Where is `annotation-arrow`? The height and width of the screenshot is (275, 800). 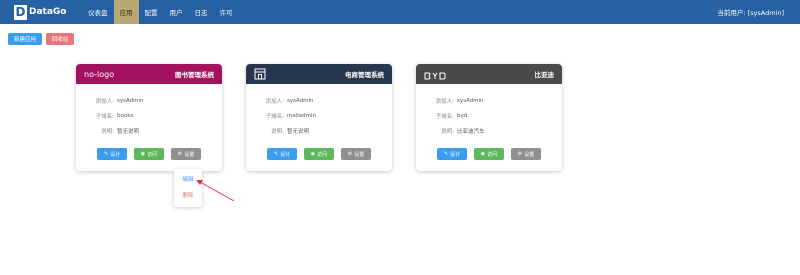 annotation-arrow is located at coordinates (215, 191).